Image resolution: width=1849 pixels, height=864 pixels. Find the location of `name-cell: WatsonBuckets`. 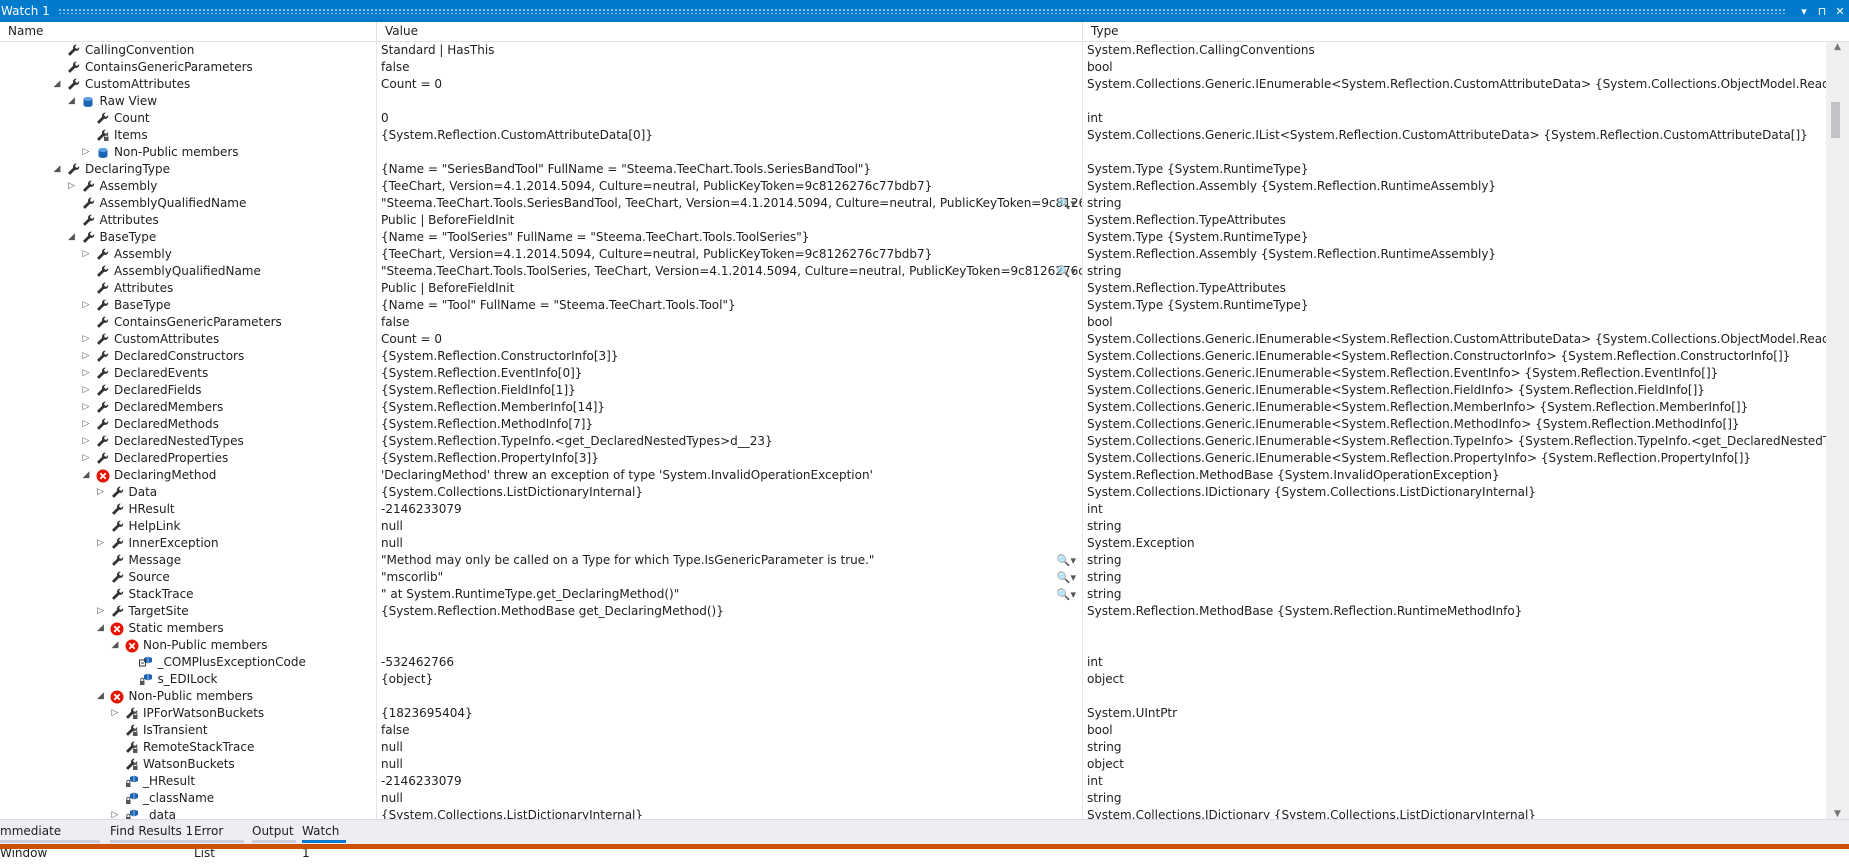

name-cell: WatsonBuckets is located at coordinates (188, 764).